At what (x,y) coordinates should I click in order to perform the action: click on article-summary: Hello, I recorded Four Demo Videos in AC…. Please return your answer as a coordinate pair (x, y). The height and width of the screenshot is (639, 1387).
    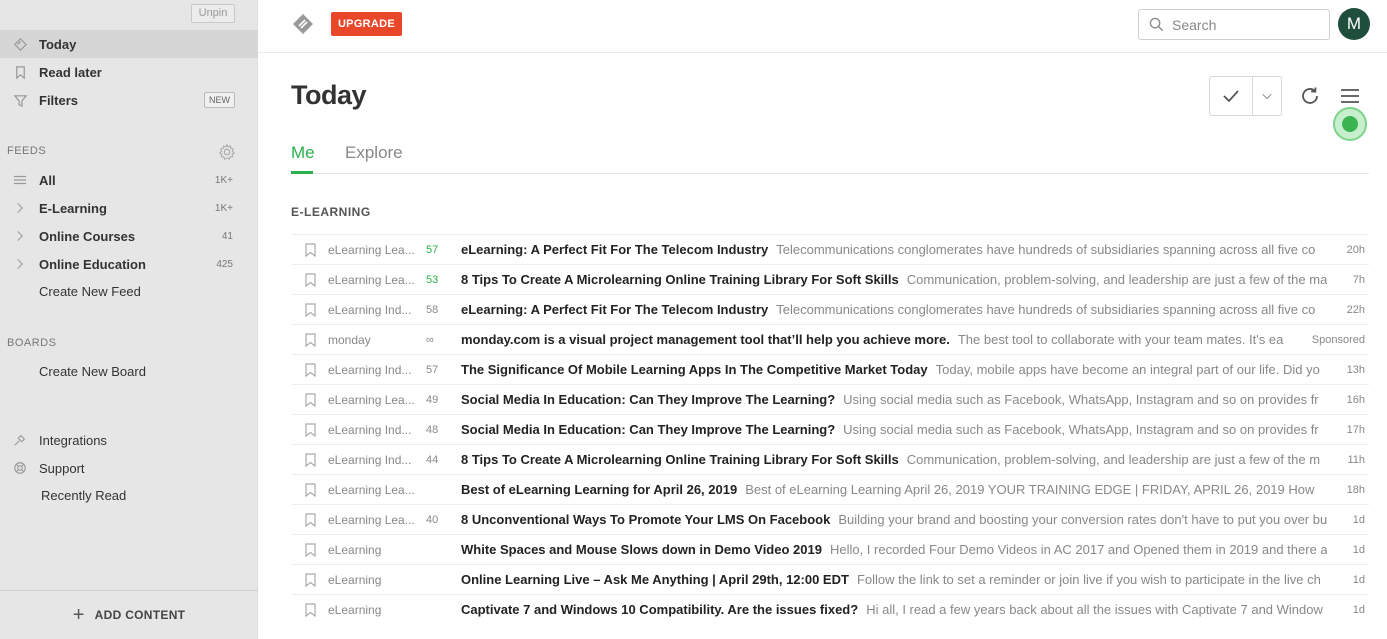
    Looking at the image, I should click on (1078, 549).